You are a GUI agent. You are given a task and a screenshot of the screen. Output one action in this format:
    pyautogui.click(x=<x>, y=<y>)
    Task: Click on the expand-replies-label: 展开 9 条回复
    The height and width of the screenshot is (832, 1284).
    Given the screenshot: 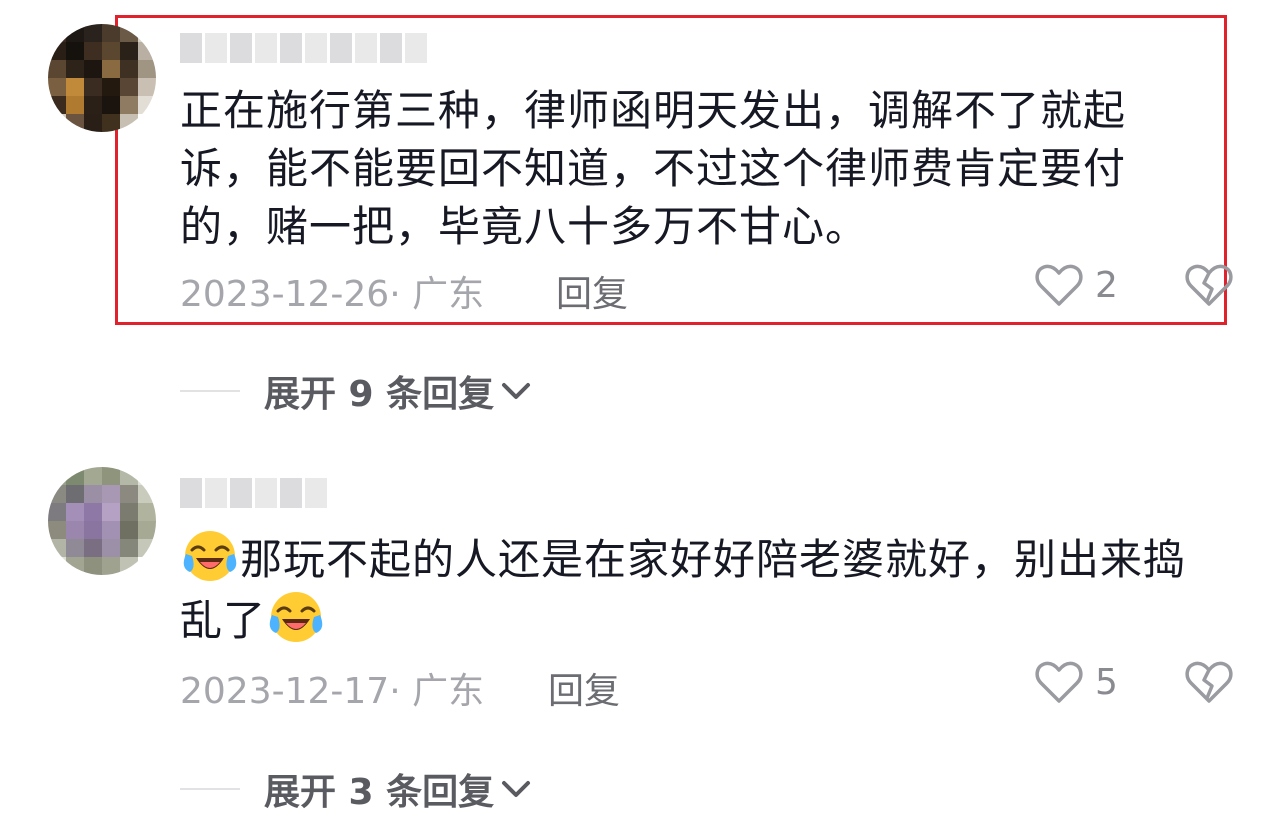 What is the action you would take?
    pyautogui.click(x=379, y=394)
    